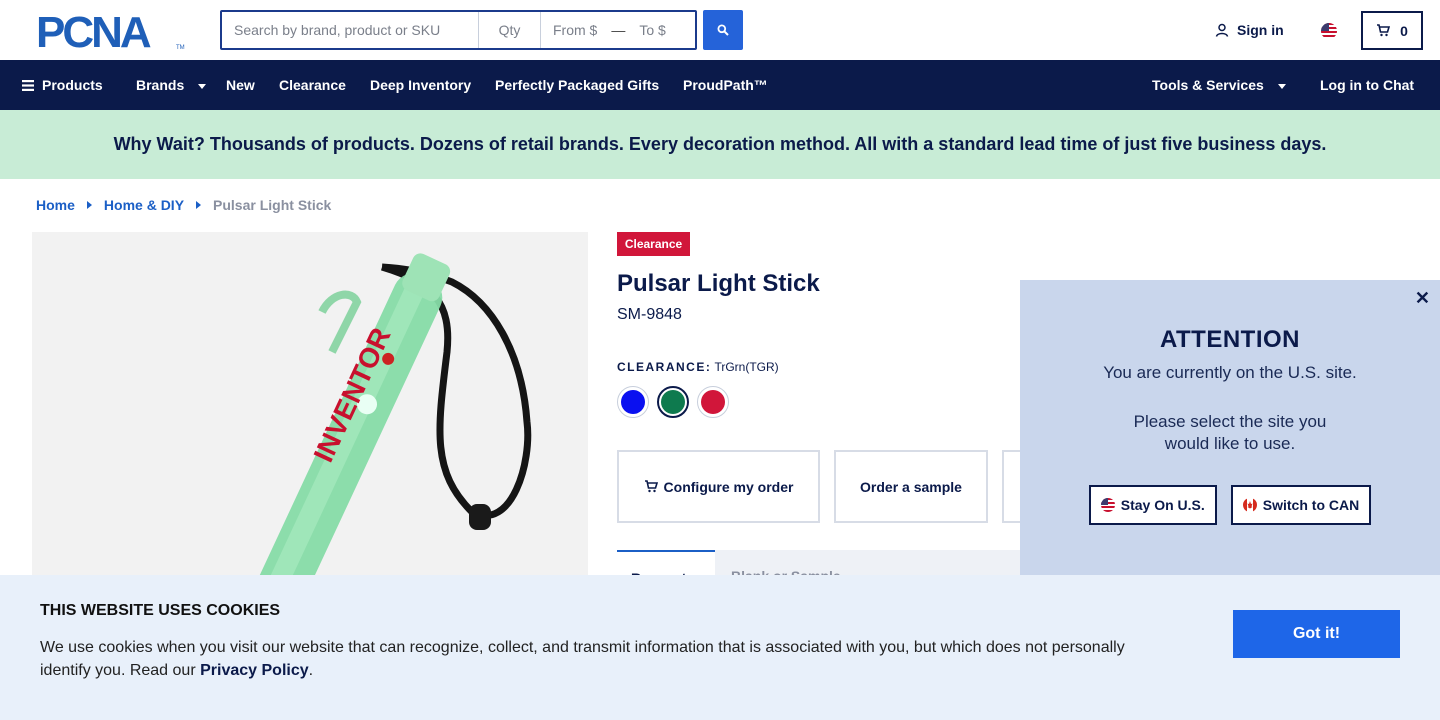 The height and width of the screenshot is (720, 1440). I want to click on nav-brands: Brands, so click(171, 85).